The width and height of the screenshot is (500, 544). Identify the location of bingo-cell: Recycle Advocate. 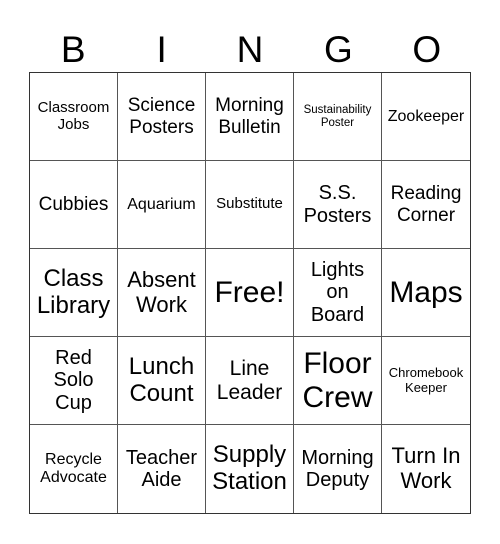
(74, 469).